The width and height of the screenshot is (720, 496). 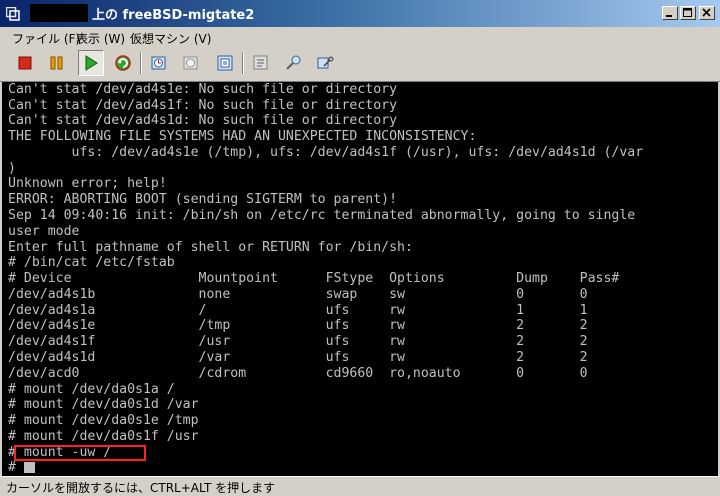 I want to click on stop-icon, so click(x=25, y=63).